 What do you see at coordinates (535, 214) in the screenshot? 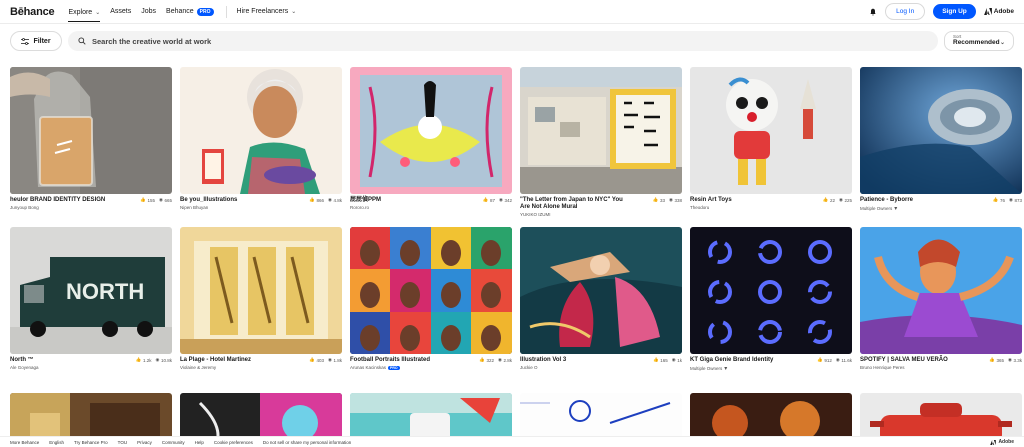
I see `project-owner: YUKIKO IZUMI` at bounding box center [535, 214].